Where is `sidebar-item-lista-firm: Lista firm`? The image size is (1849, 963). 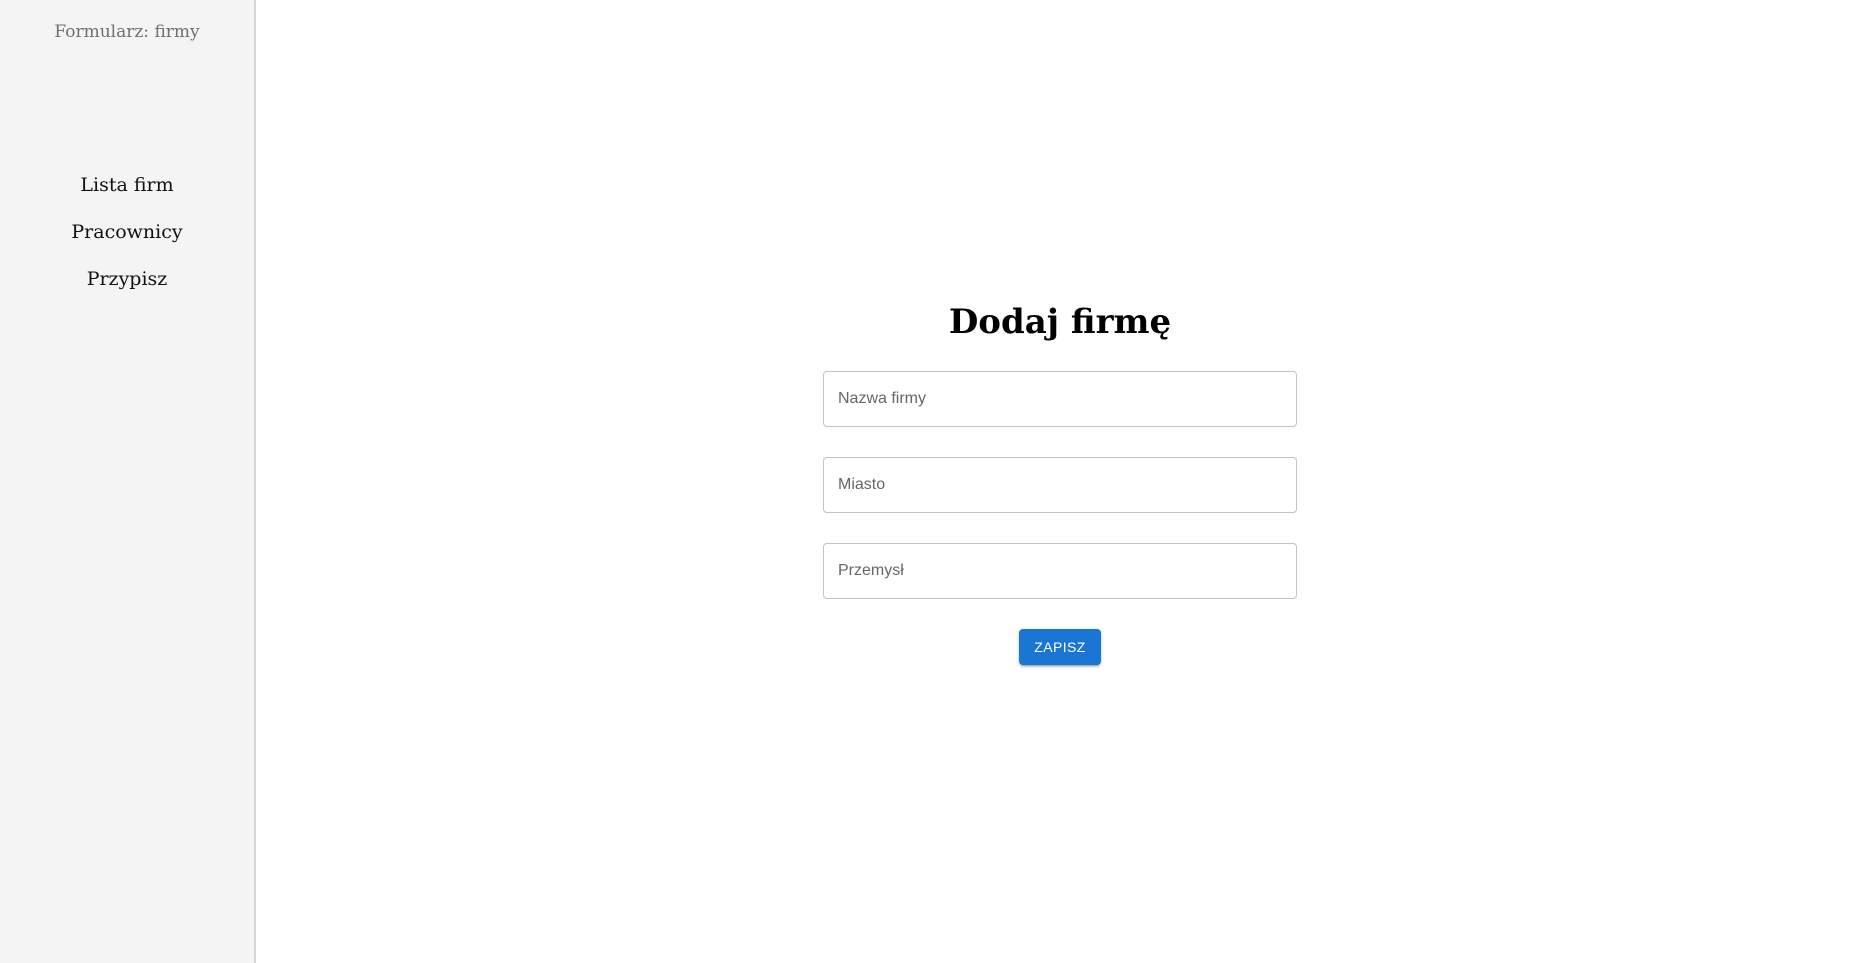
sidebar-item-lista-firm: Lista firm is located at coordinates (127, 195).